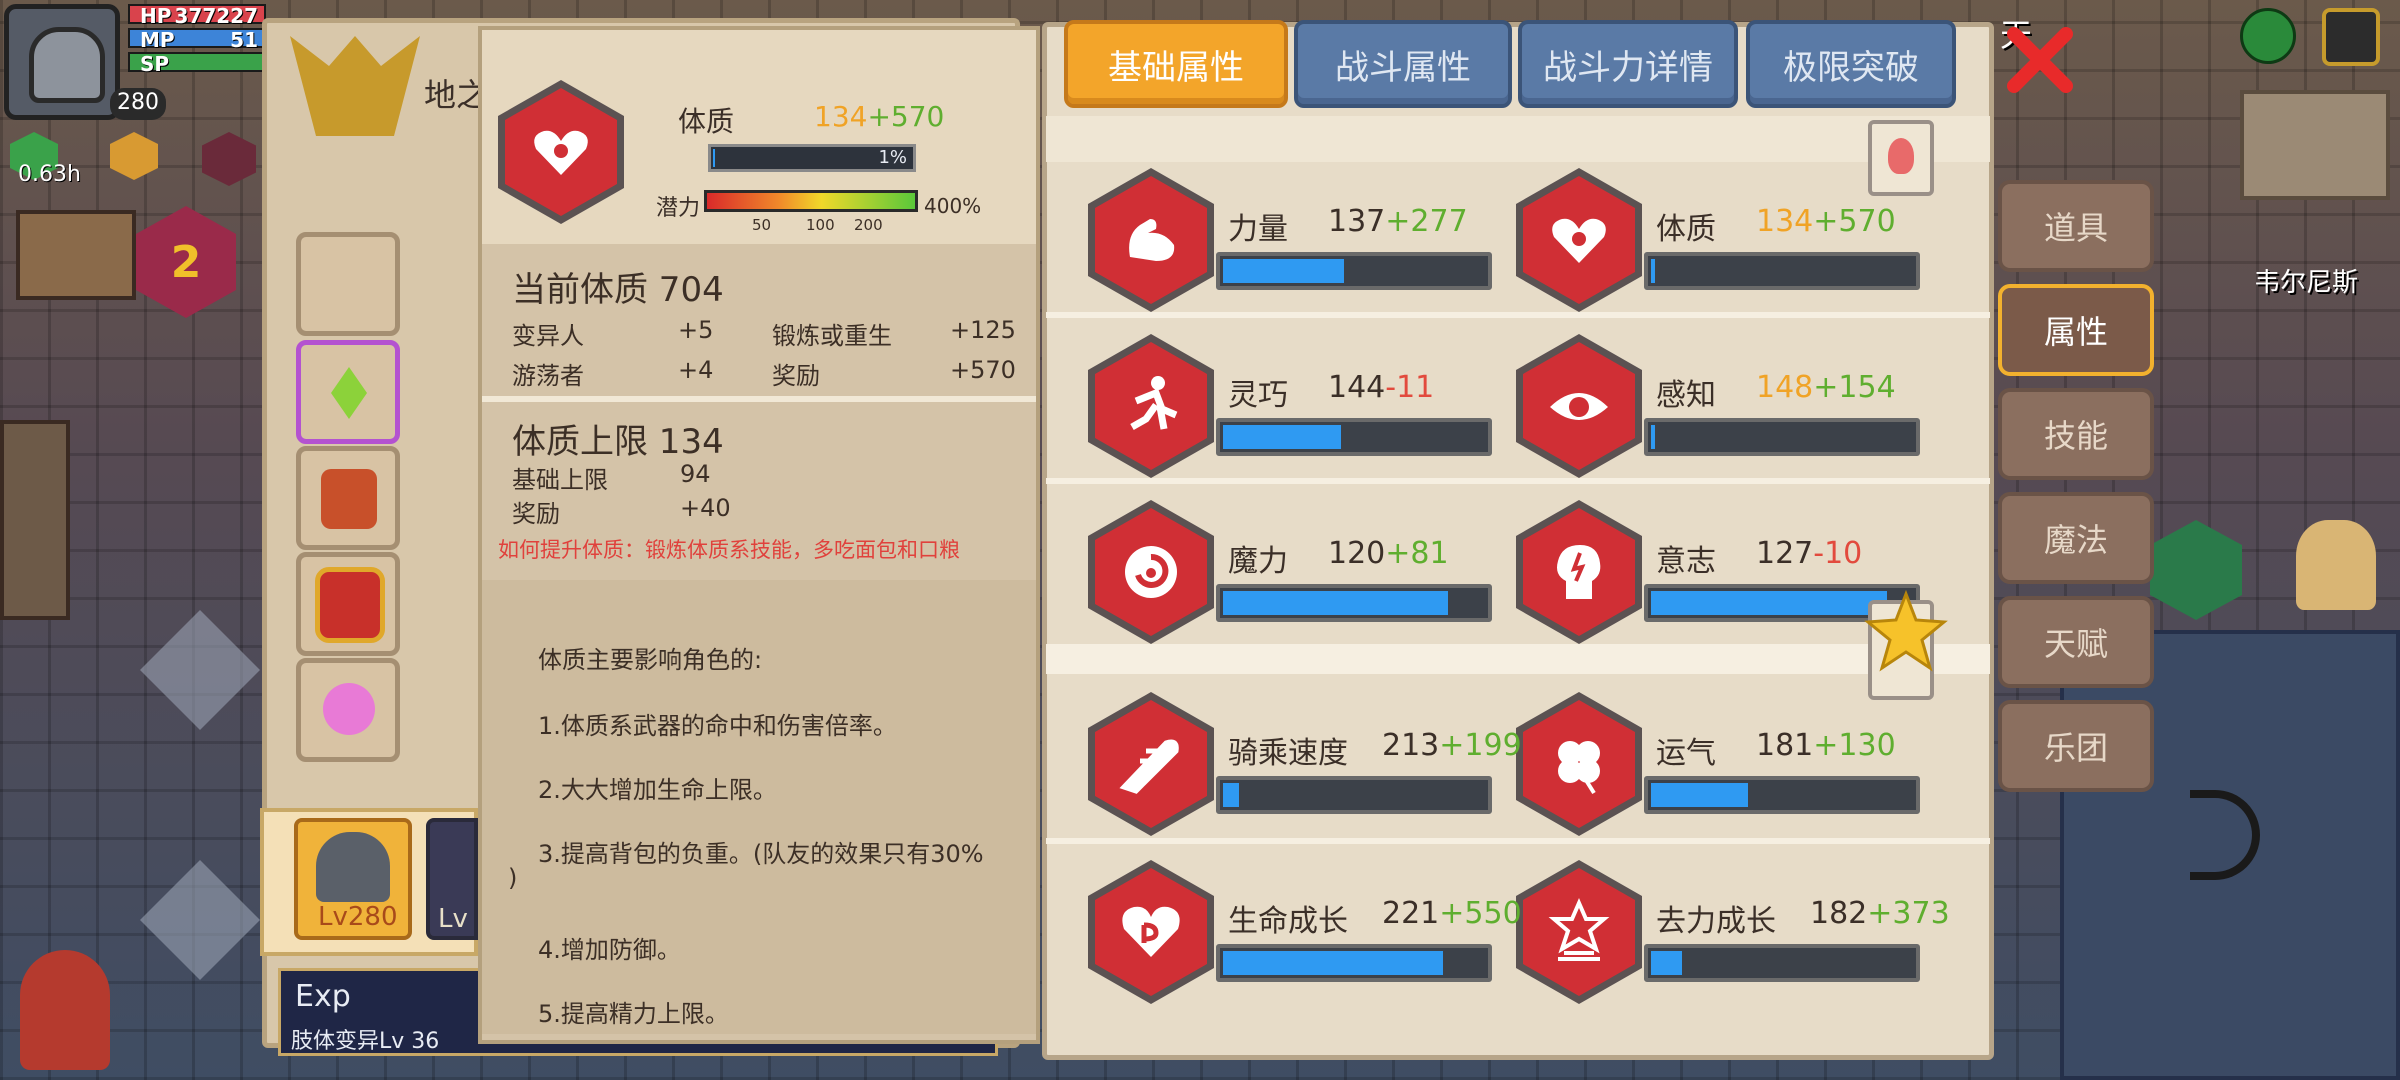 Image resolution: width=2400 pixels, height=1080 pixels. Describe the element at coordinates (1258, 561) in the screenshot. I see `attr-name: 魔力` at that location.